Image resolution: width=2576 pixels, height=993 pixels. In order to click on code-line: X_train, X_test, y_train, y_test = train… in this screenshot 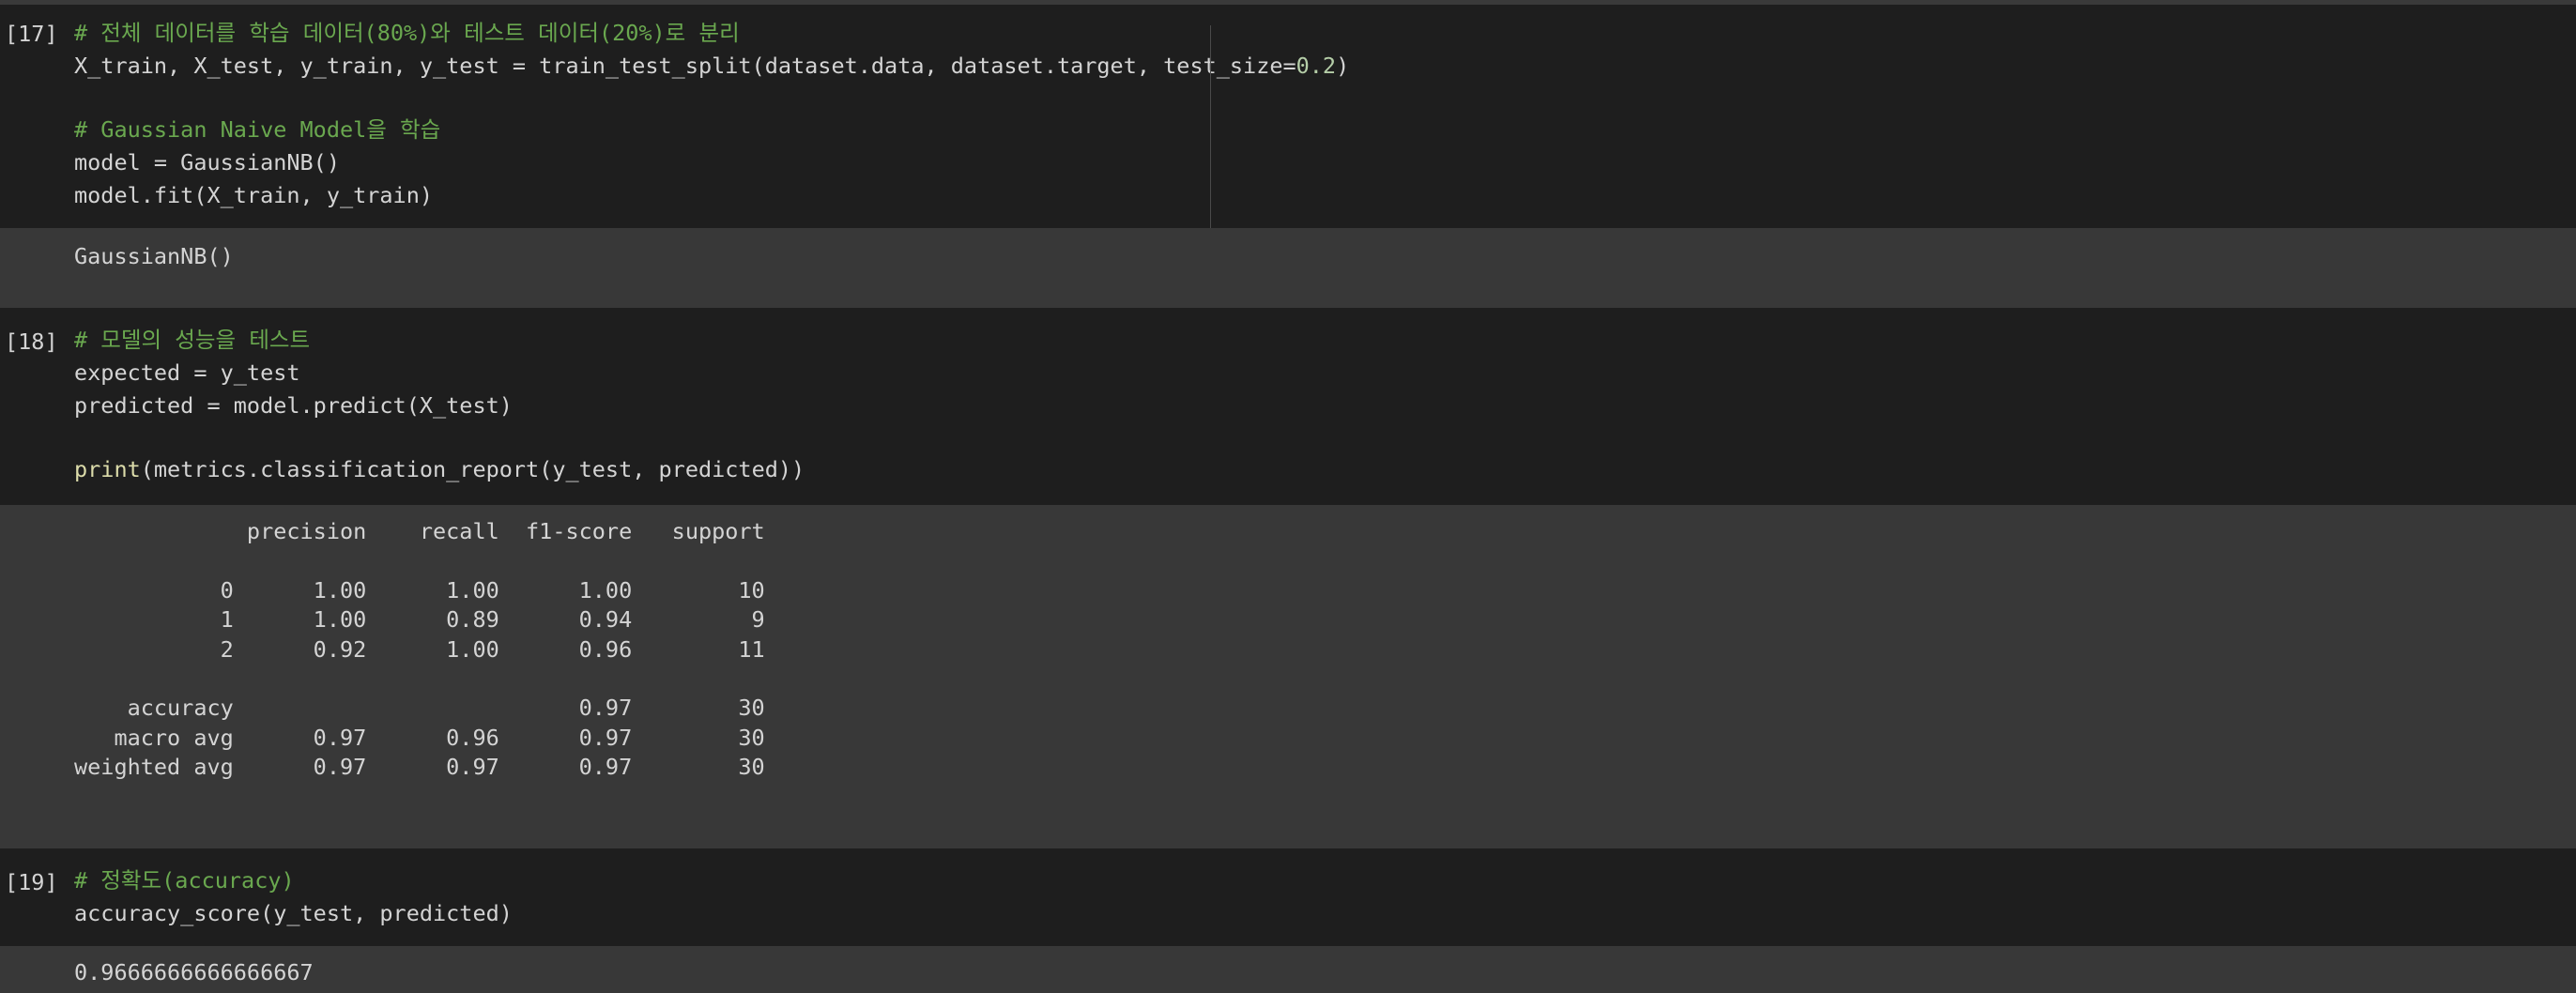, I will do `click(711, 66)`.